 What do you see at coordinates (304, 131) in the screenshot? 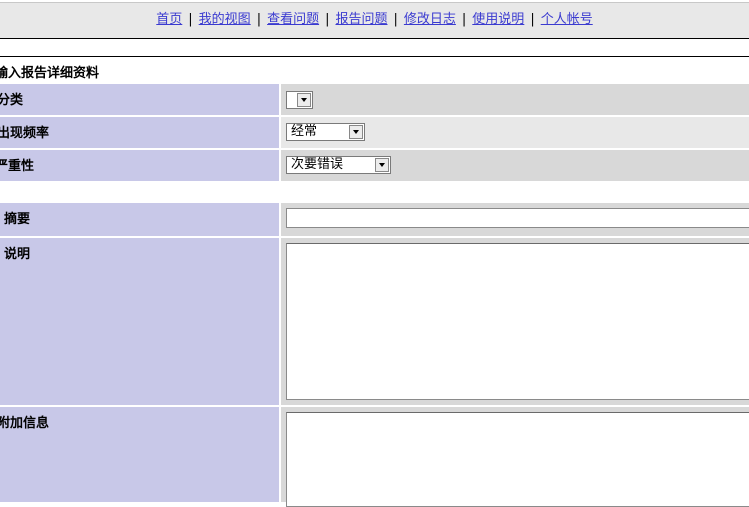
I see `reproducibility-select-value: 经常` at bounding box center [304, 131].